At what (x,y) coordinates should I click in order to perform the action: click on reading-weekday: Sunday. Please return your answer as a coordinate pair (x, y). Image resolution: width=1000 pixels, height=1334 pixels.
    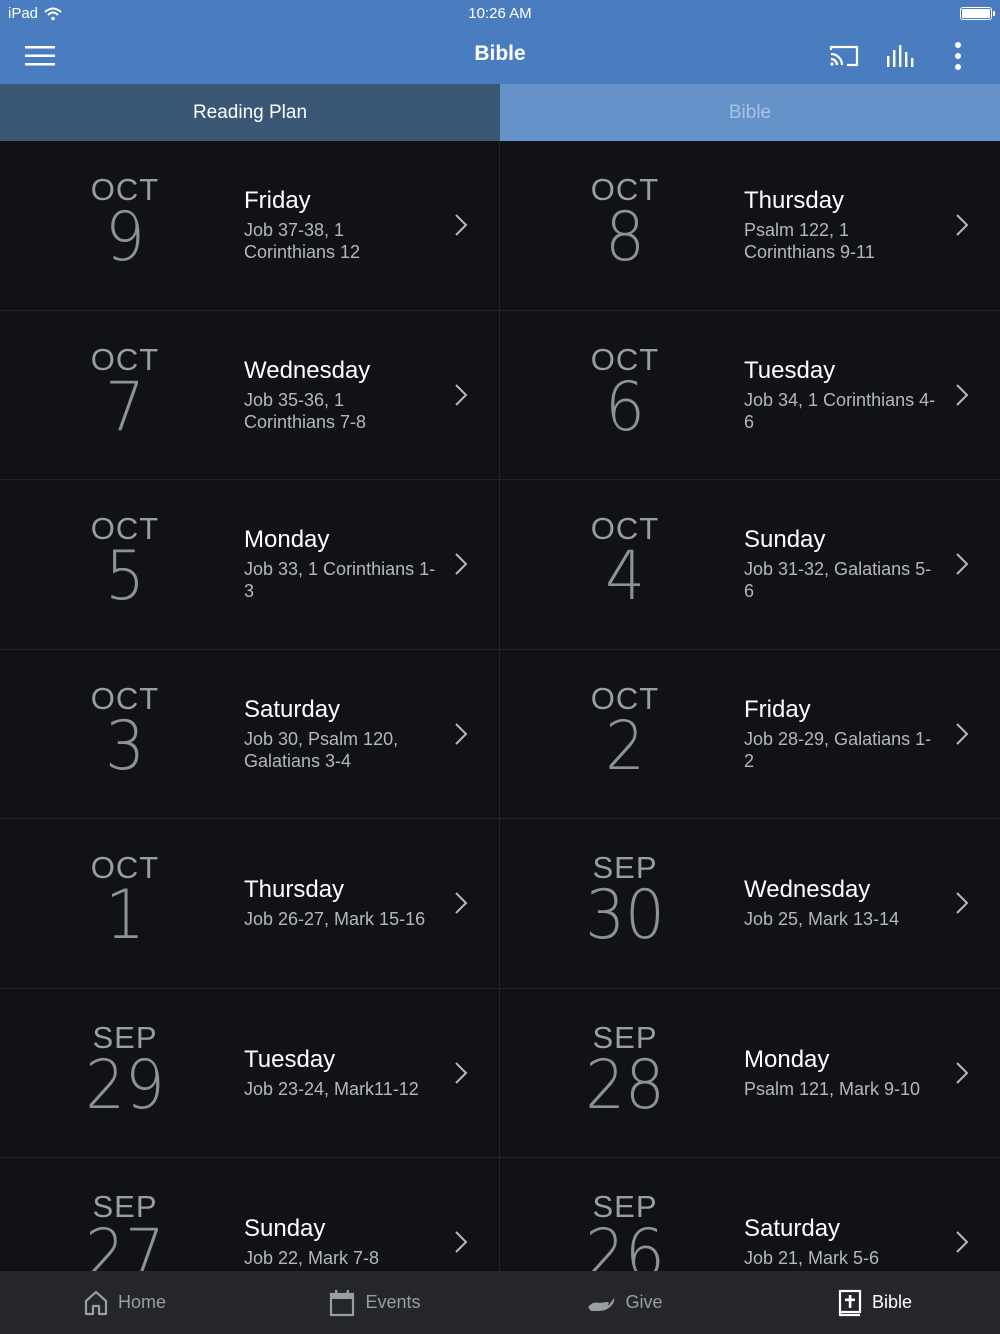
    Looking at the image, I should click on (785, 540).